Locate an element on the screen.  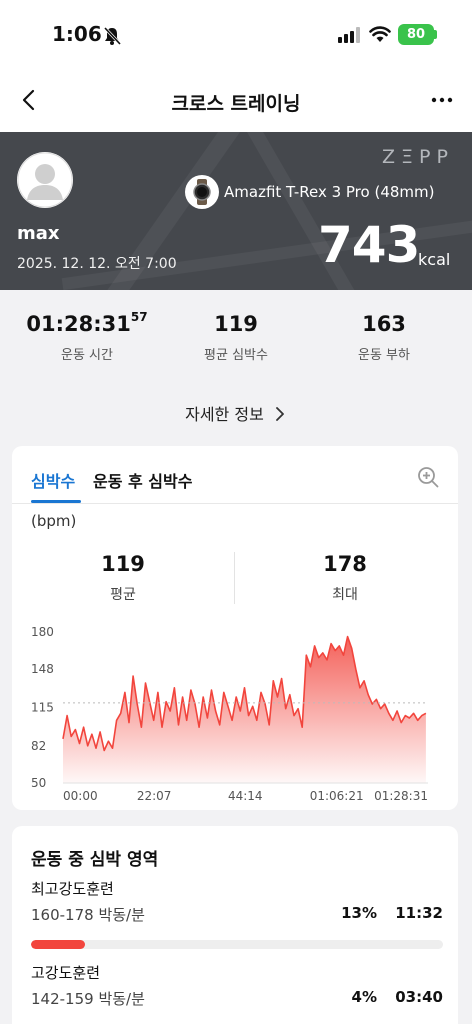
tab-divider is located at coordinates (235, 503).